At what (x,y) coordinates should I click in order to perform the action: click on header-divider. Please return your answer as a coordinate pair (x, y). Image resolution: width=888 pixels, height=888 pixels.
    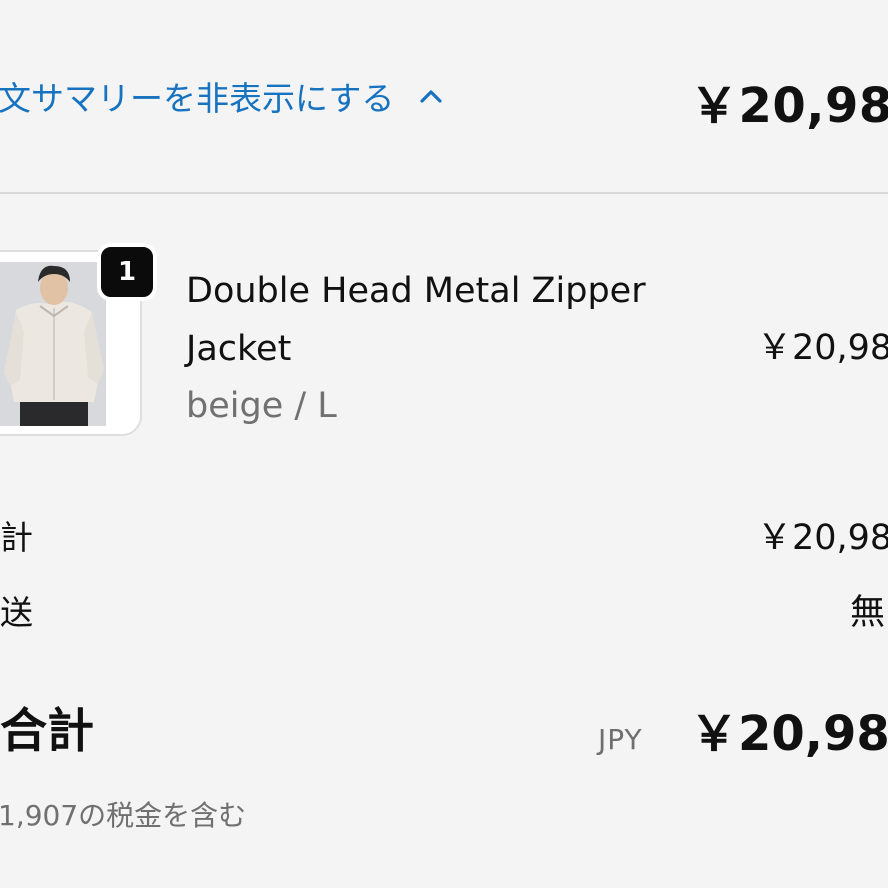
    Looking at the image, I should click on (444, 193).